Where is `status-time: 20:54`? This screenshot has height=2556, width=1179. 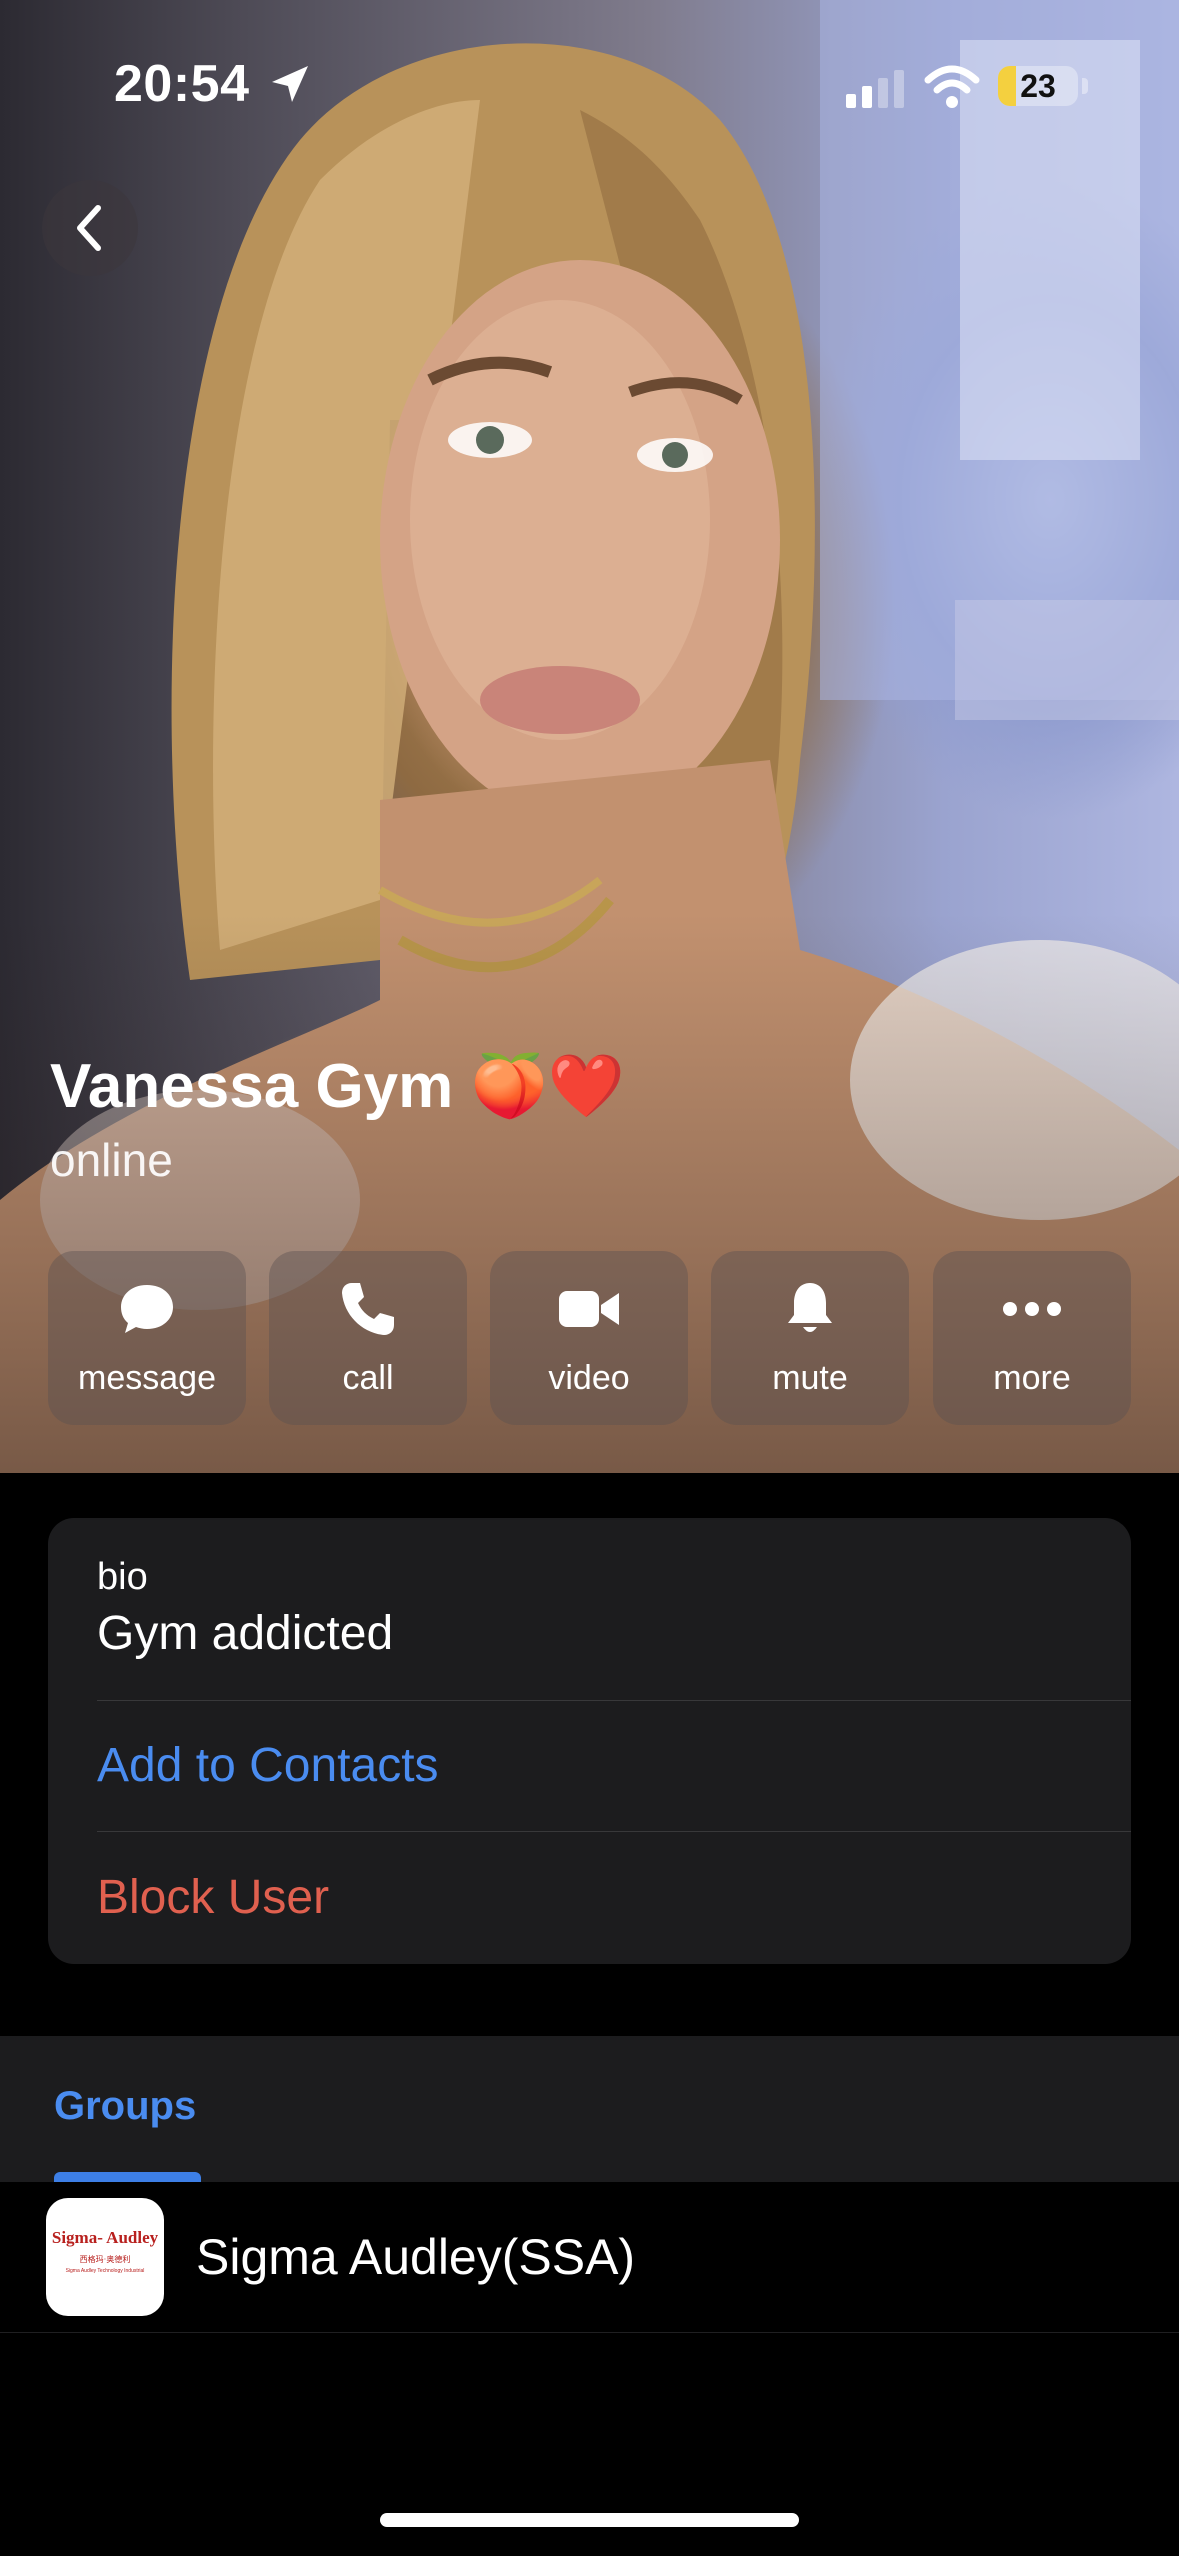
status-time: 20:54 is located at coordinates (182, 84).